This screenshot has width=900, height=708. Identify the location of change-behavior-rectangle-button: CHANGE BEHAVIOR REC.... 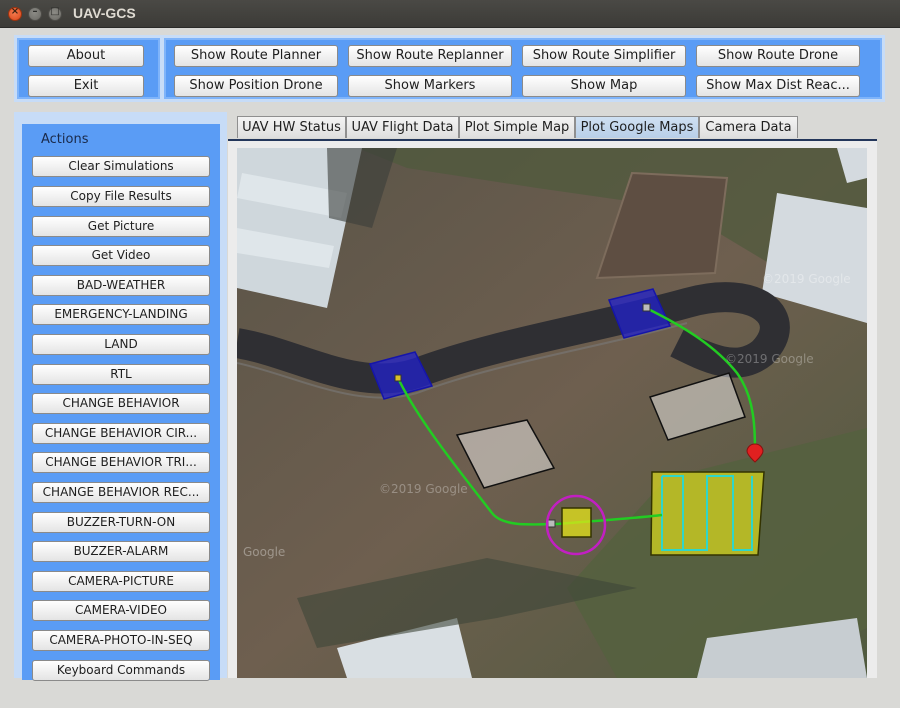
(121, 492).